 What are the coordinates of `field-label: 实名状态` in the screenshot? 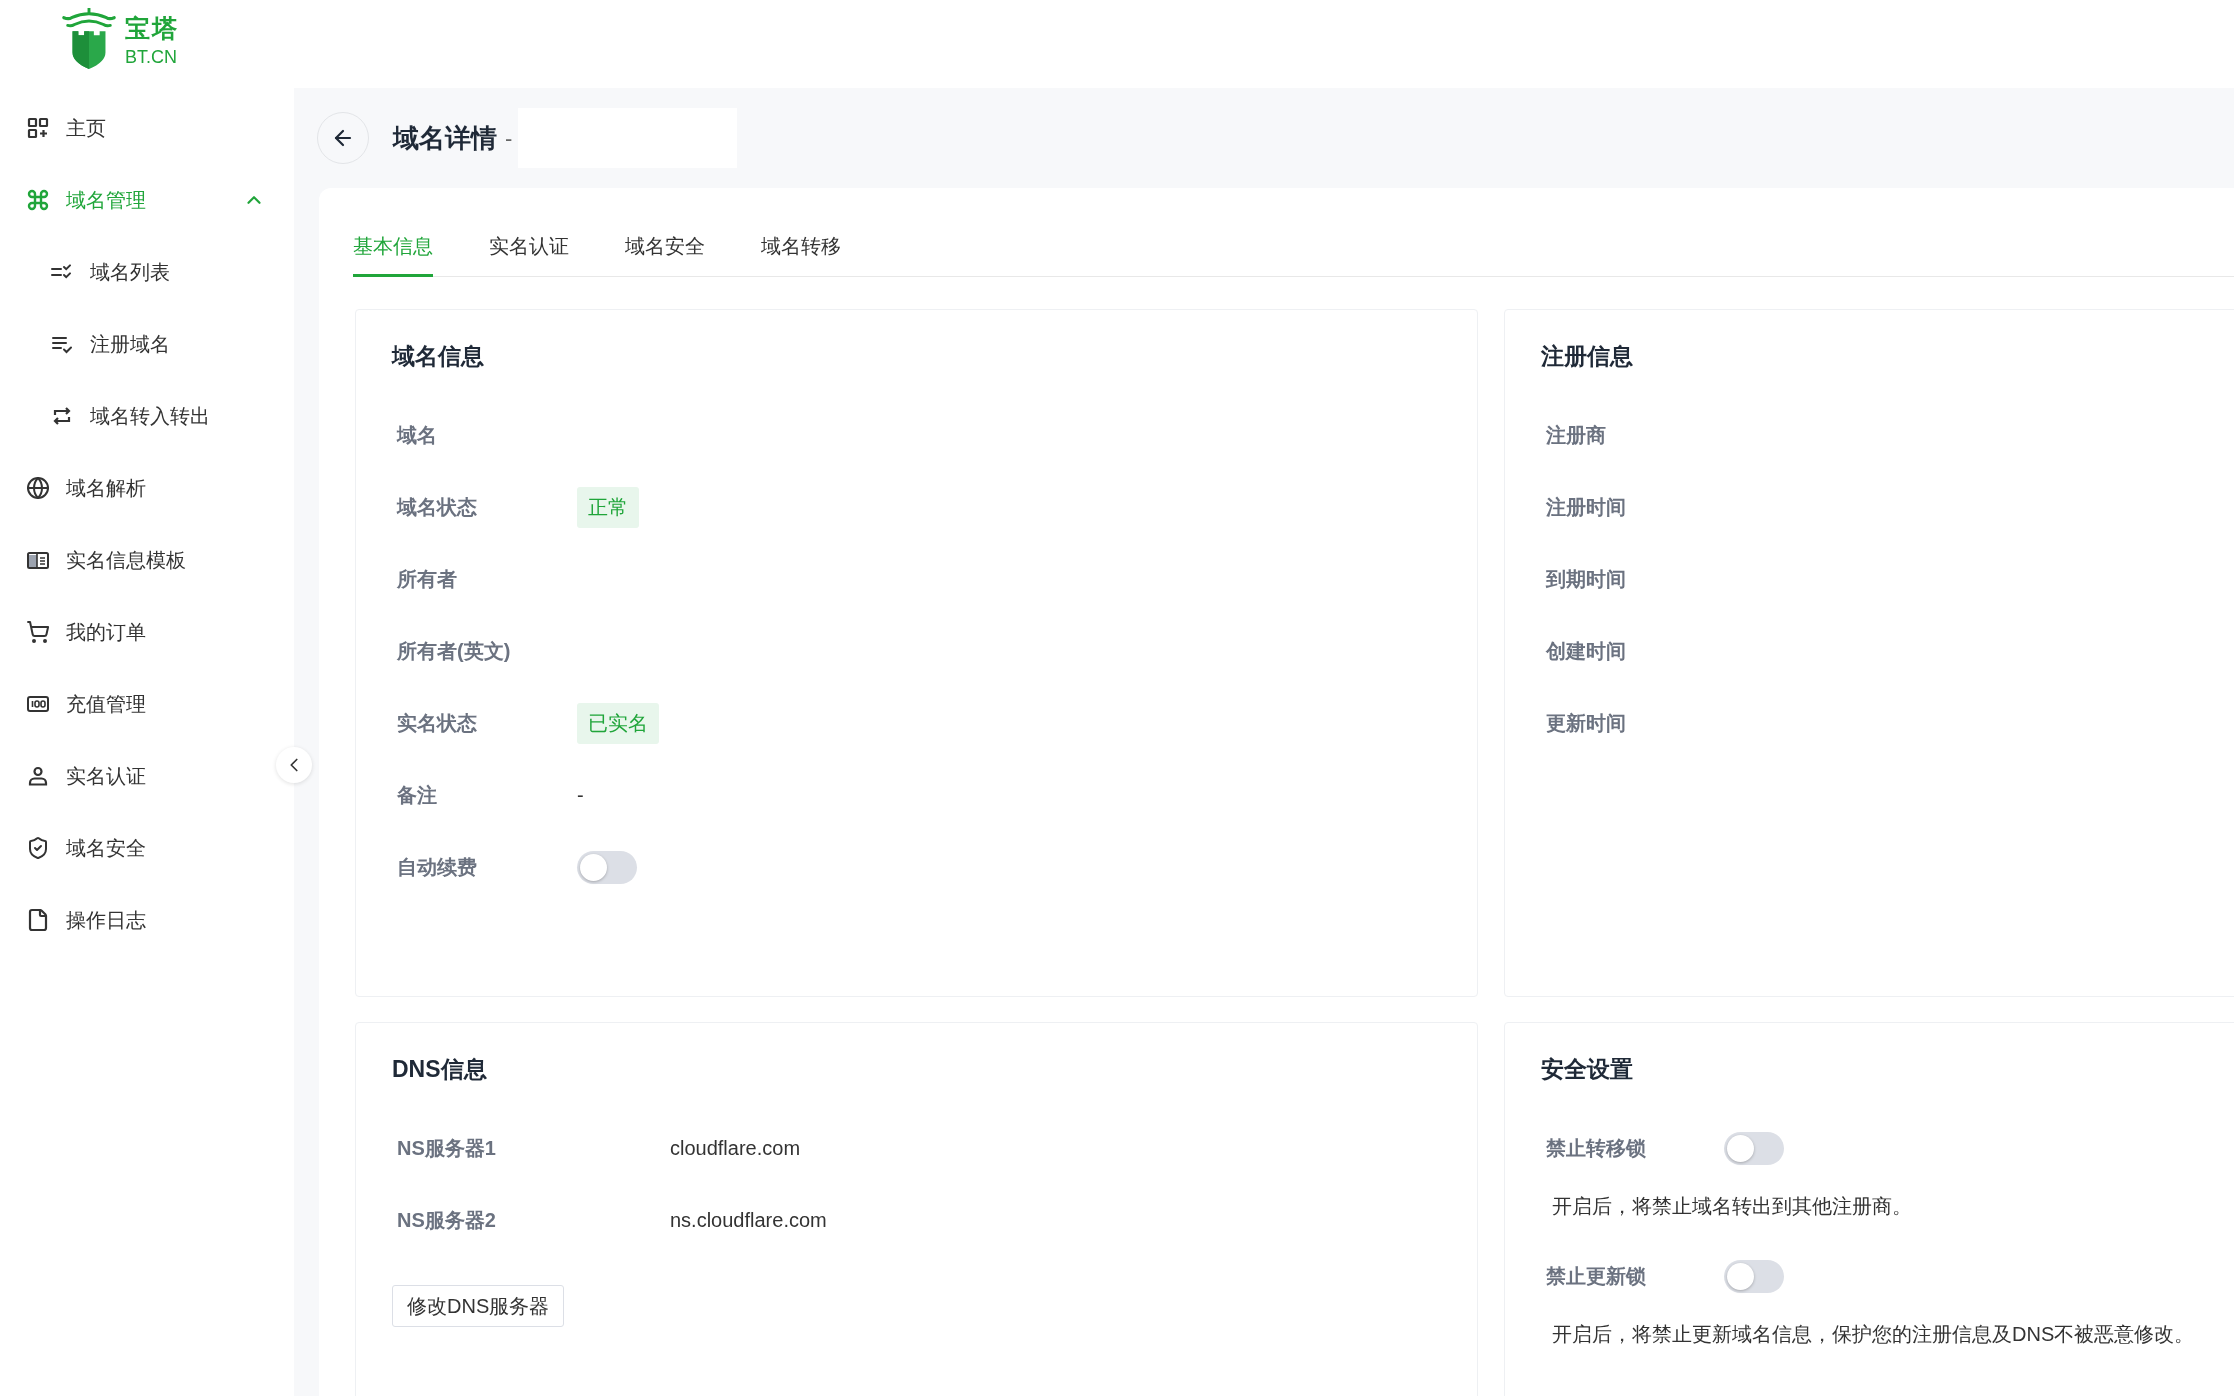 It's located at (437, 723).